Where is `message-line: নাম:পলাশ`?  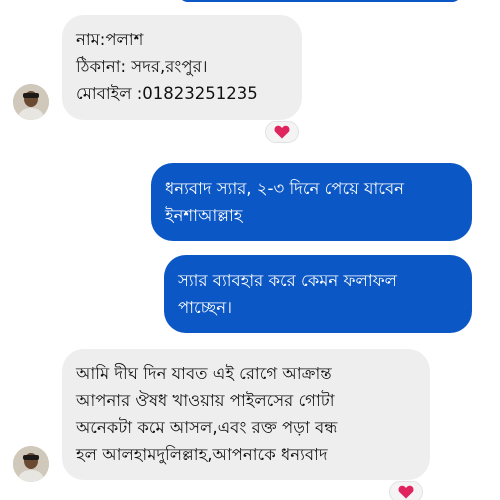 message-line: নাম:পলাশ is located at coordinates (110, 39).